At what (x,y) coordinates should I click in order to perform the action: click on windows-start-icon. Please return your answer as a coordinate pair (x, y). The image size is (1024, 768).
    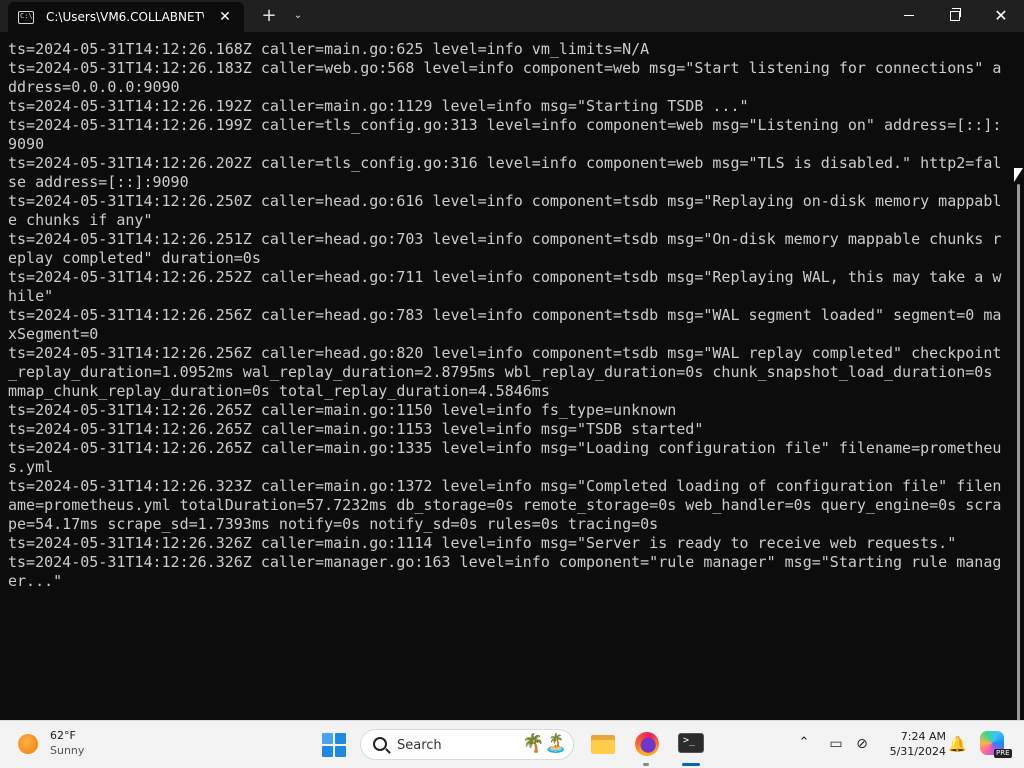
    Looking at the image, I should click on (327, 738).